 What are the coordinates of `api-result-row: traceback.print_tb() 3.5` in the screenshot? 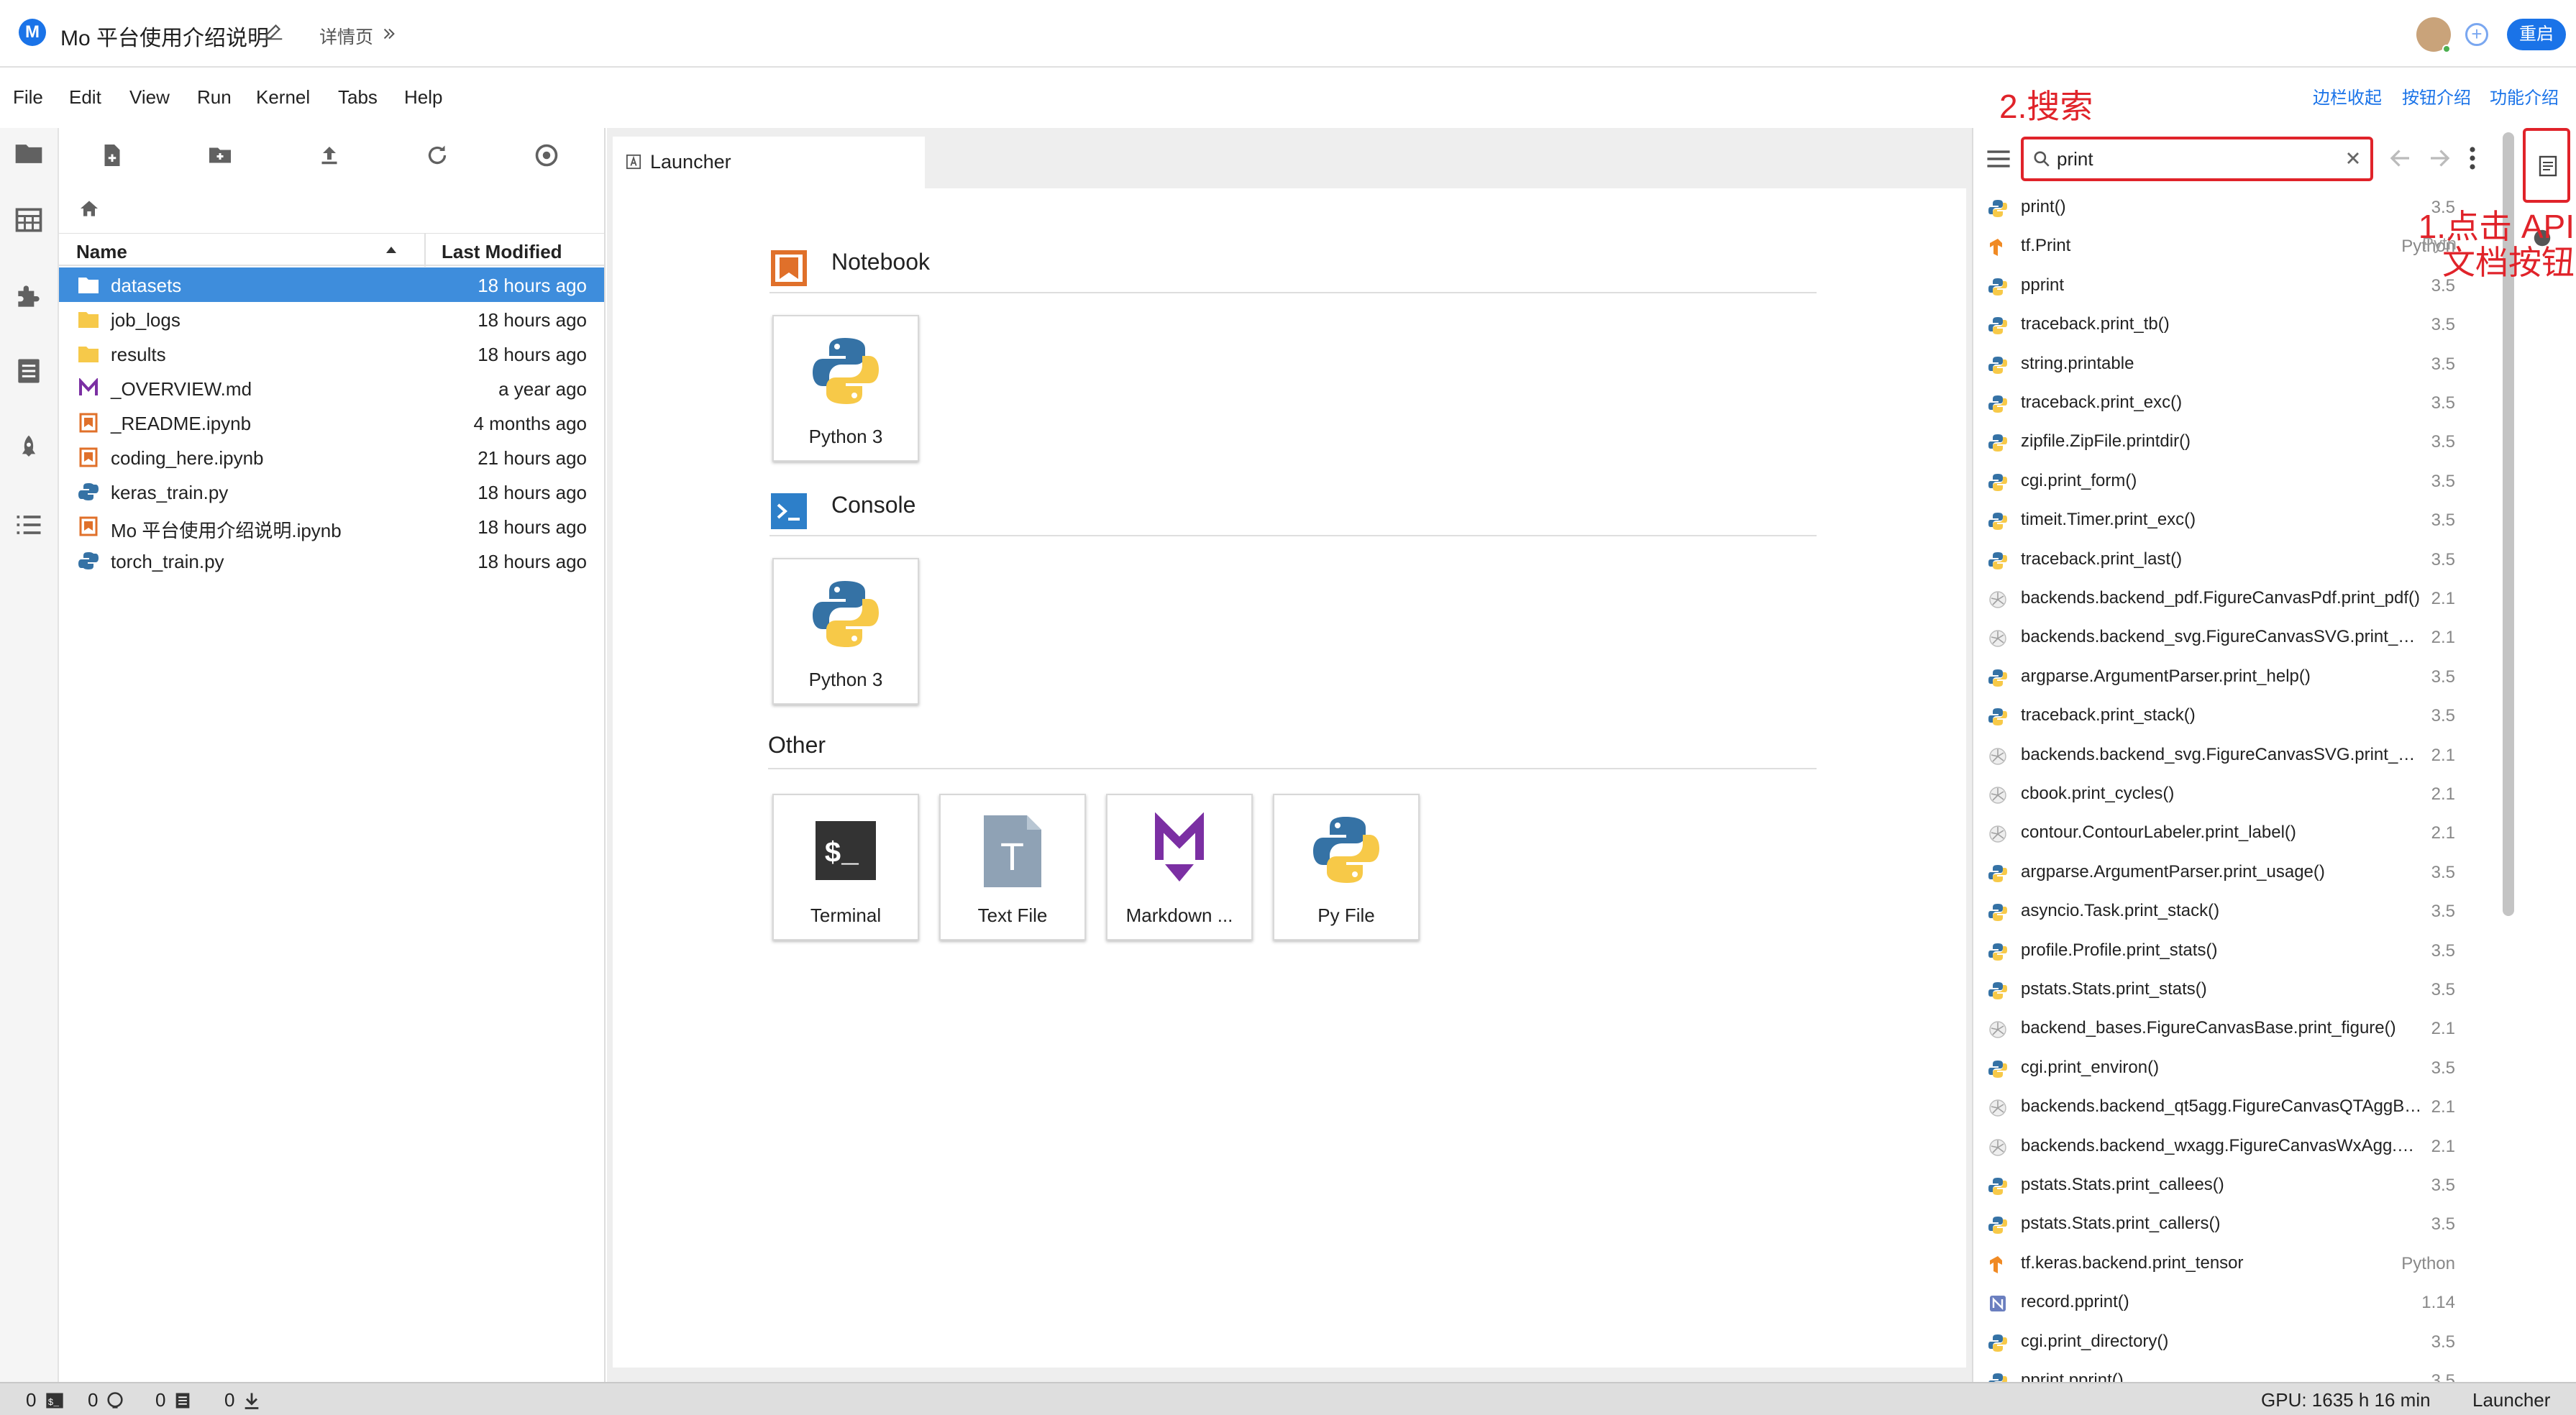 It's located at (2220, 325).